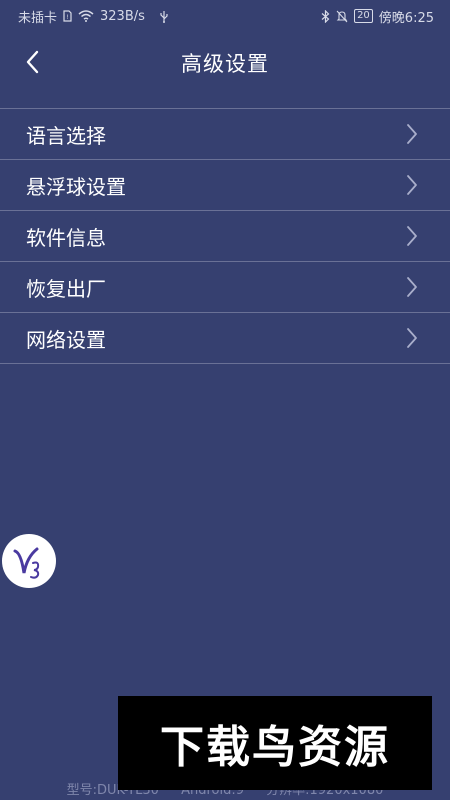 This screenshot has height=800, width=450. I want to click on header: 高级设置, so click(225, 63).